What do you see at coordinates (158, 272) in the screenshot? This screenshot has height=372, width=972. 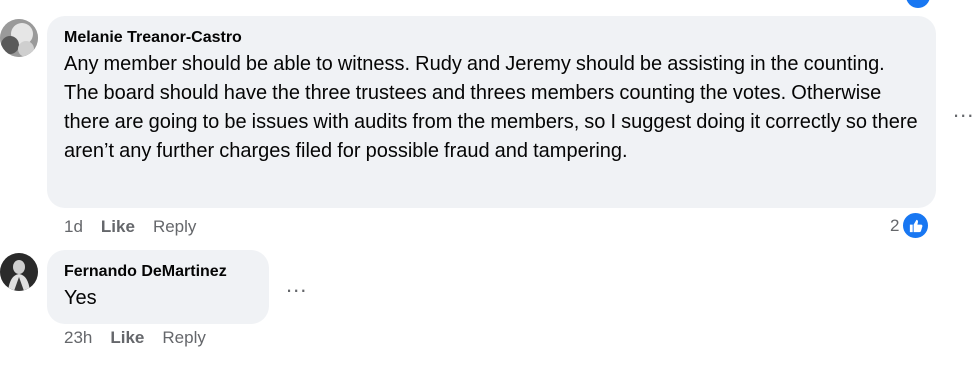 I see `comment-author: Fernando DeMartinez` at bounding box center [158, 272].